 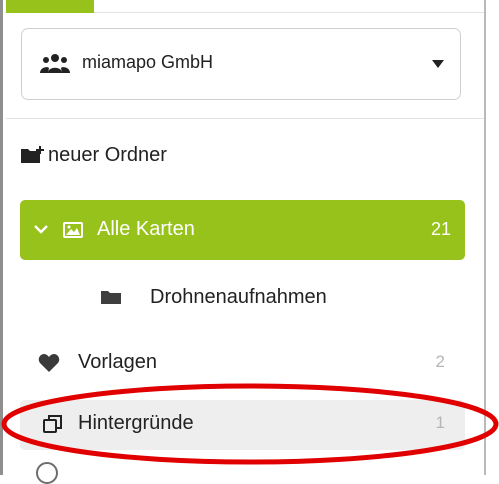 I want to click on folder-item-drohnenaufnahmen: Drohnenaufnahmen, so click(x=242, y=300).